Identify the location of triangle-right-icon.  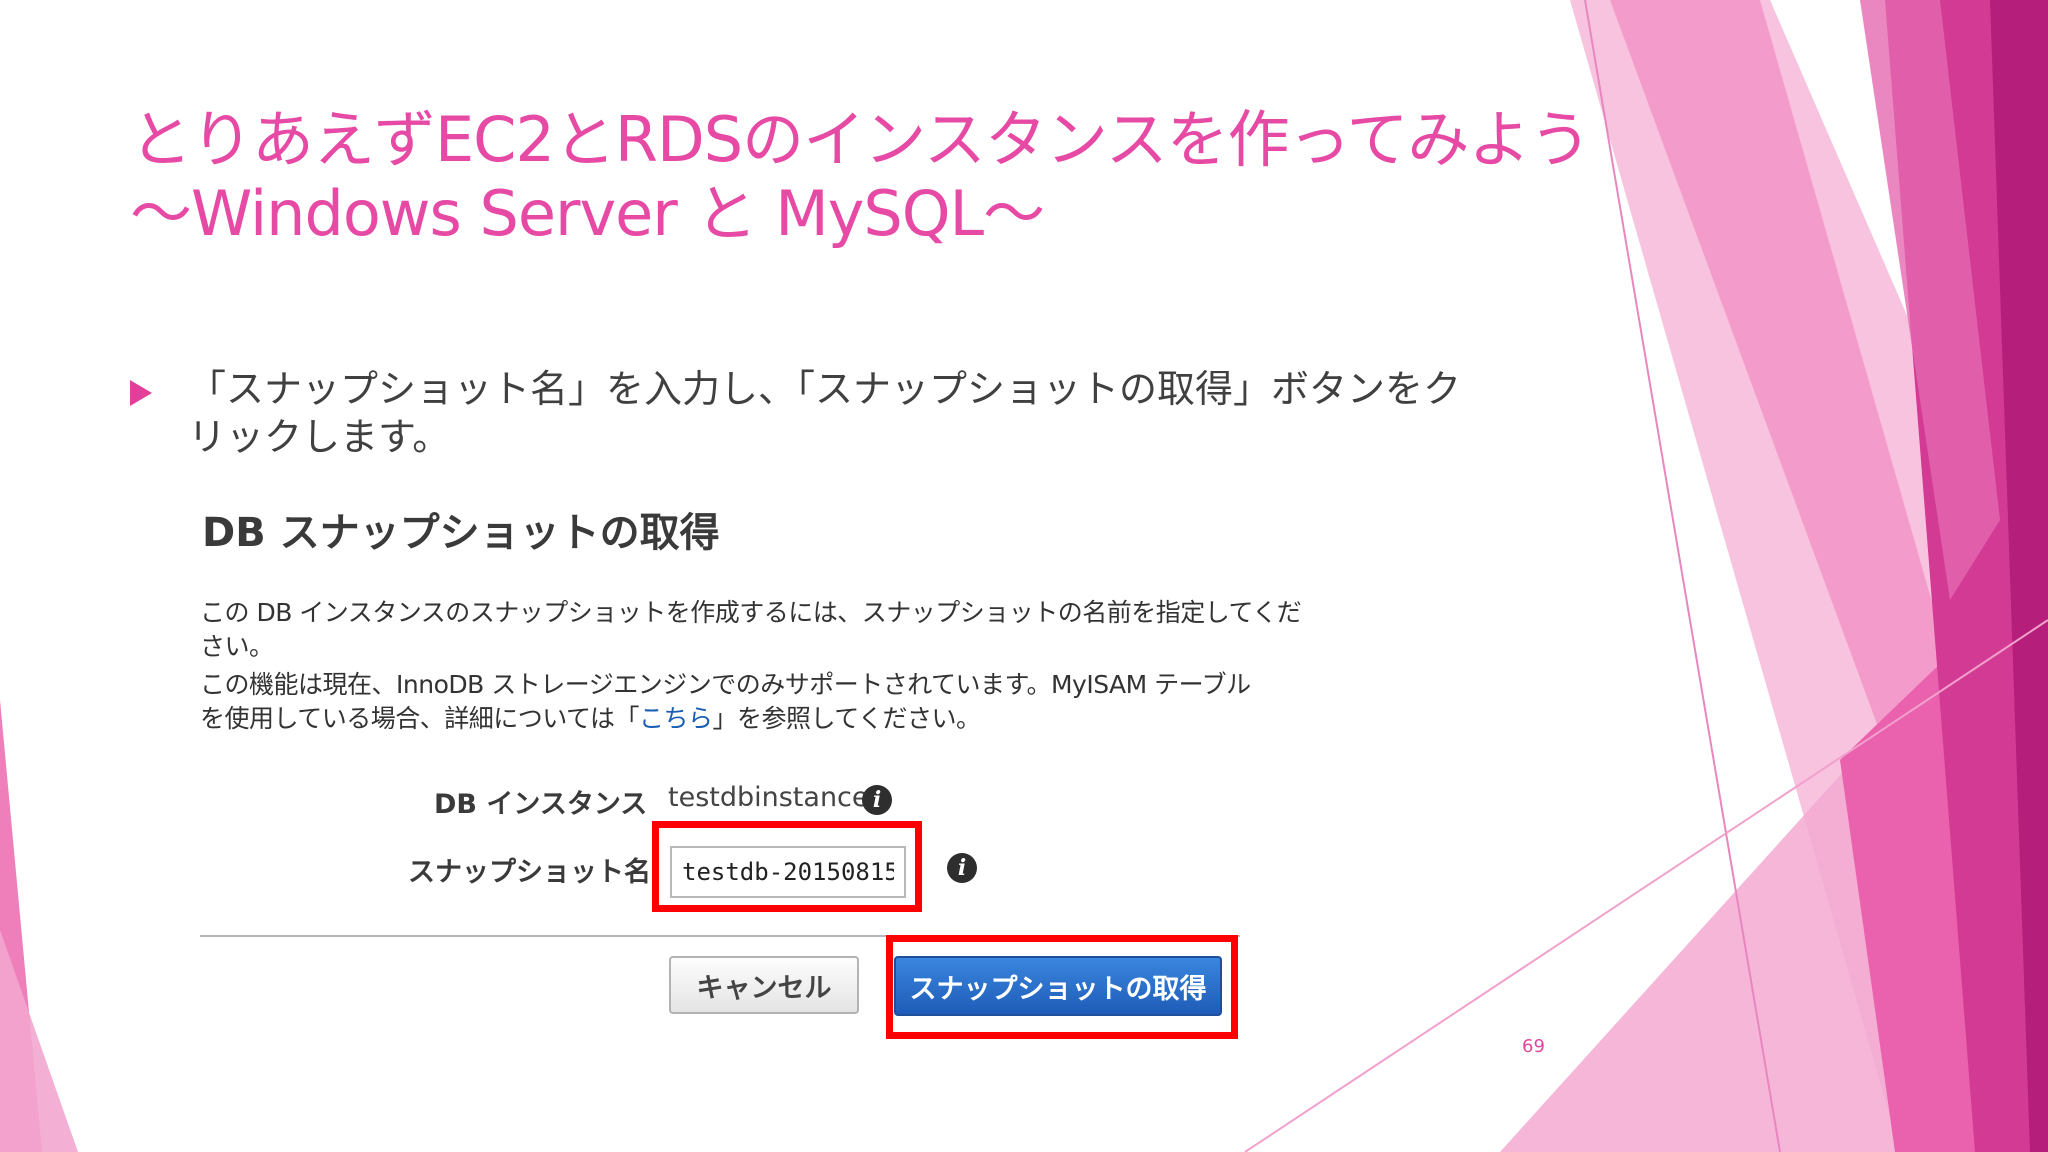
(141, 393).